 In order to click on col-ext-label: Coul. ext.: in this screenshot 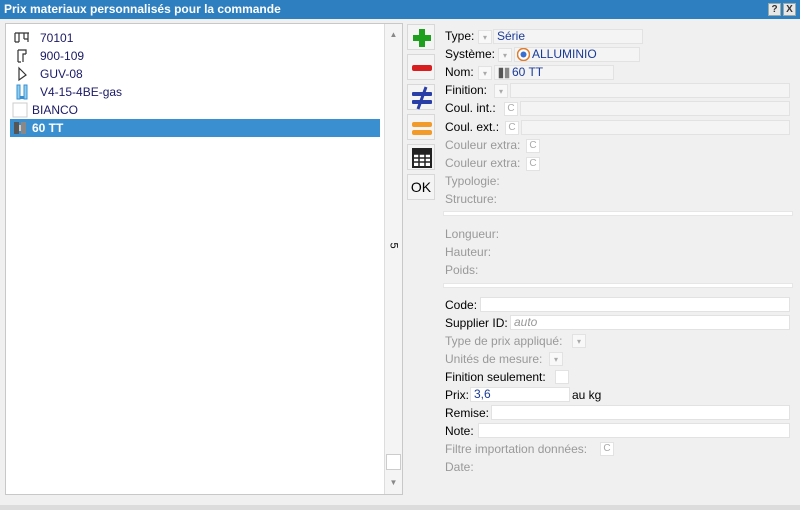, I will do `click(472, 127)`.